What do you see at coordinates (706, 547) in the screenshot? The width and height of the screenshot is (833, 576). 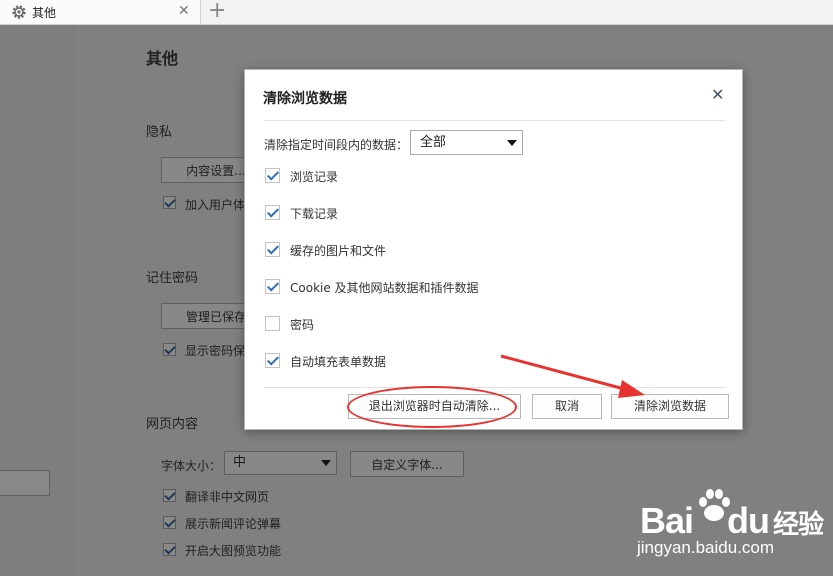 I see `watermark-url: jingyan.baidu.com` at bounding box center [706, 547].